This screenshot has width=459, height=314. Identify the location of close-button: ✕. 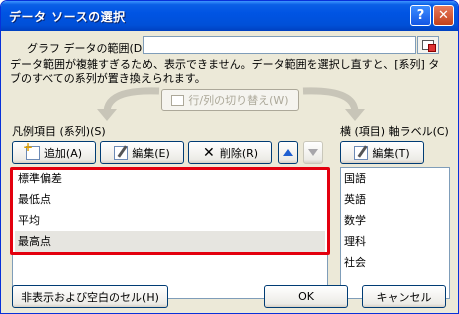
(443, 15).